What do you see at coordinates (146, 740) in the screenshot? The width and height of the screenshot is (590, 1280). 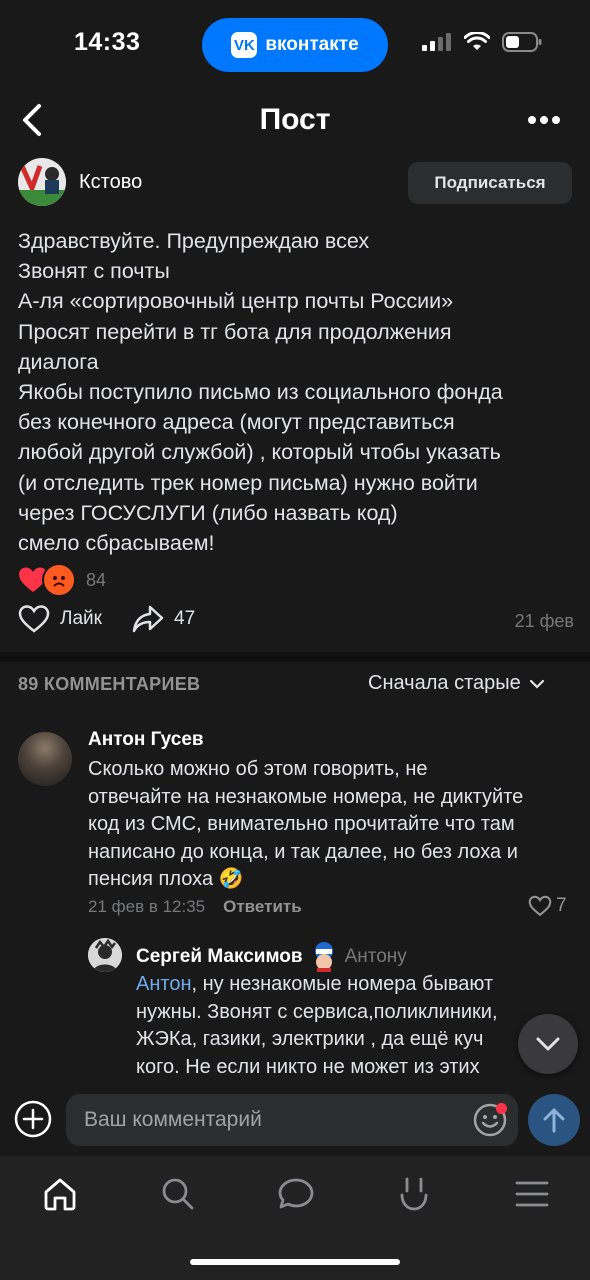 I see `comment-author: Антон Гусев` at bounding box center [146, 740].